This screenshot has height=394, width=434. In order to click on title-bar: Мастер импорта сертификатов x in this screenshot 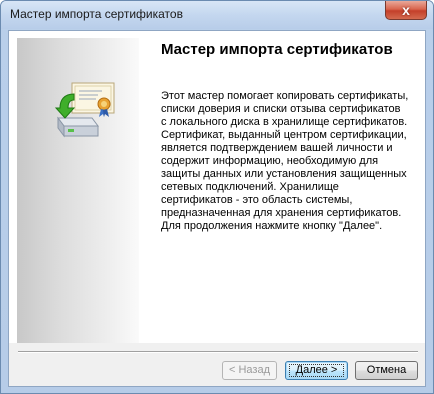, I will do `click(217, 15)`.